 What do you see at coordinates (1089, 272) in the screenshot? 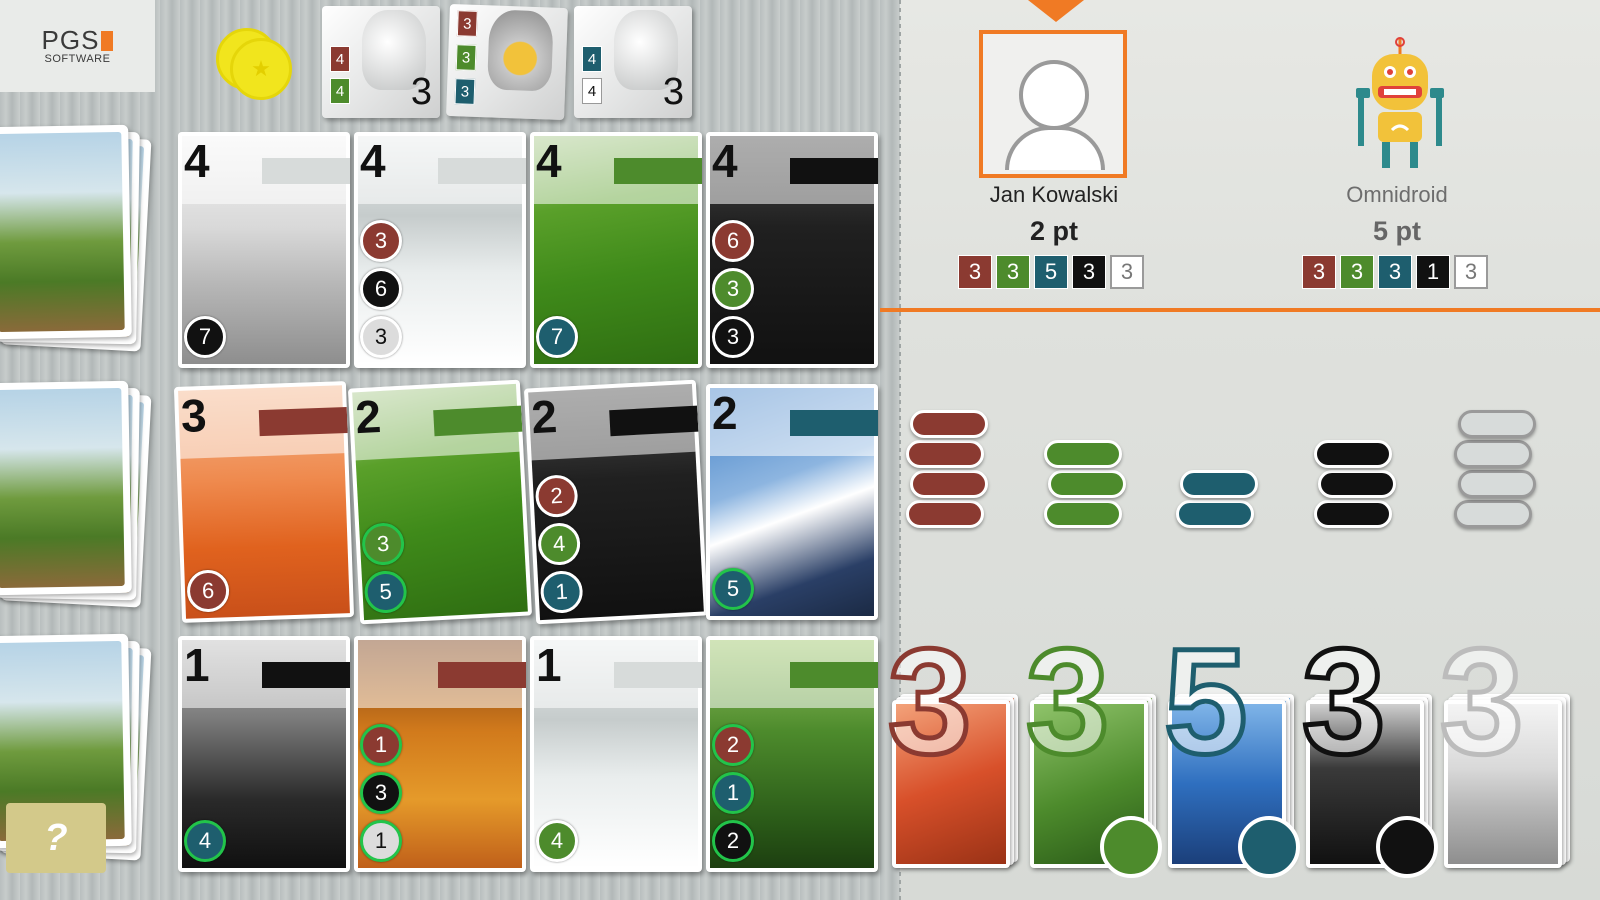
I see `score-box-black: 3` at bounding box center [1089, 272].